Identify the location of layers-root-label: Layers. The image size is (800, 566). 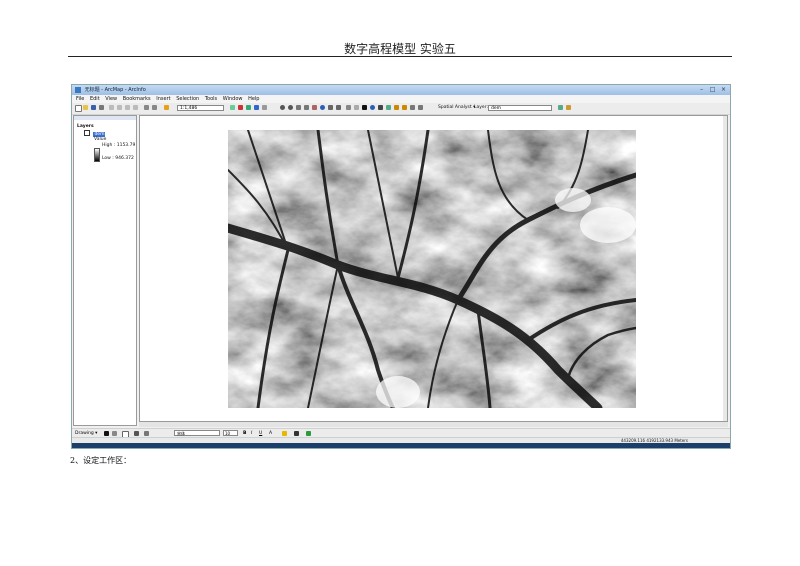
(85, 126).